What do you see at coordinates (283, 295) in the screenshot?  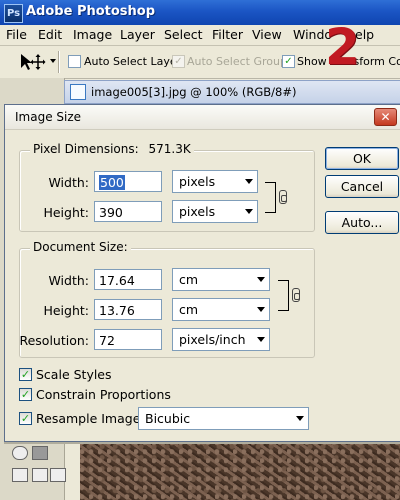 I see `doc-link-bracket` at bounding box center [283, 295].